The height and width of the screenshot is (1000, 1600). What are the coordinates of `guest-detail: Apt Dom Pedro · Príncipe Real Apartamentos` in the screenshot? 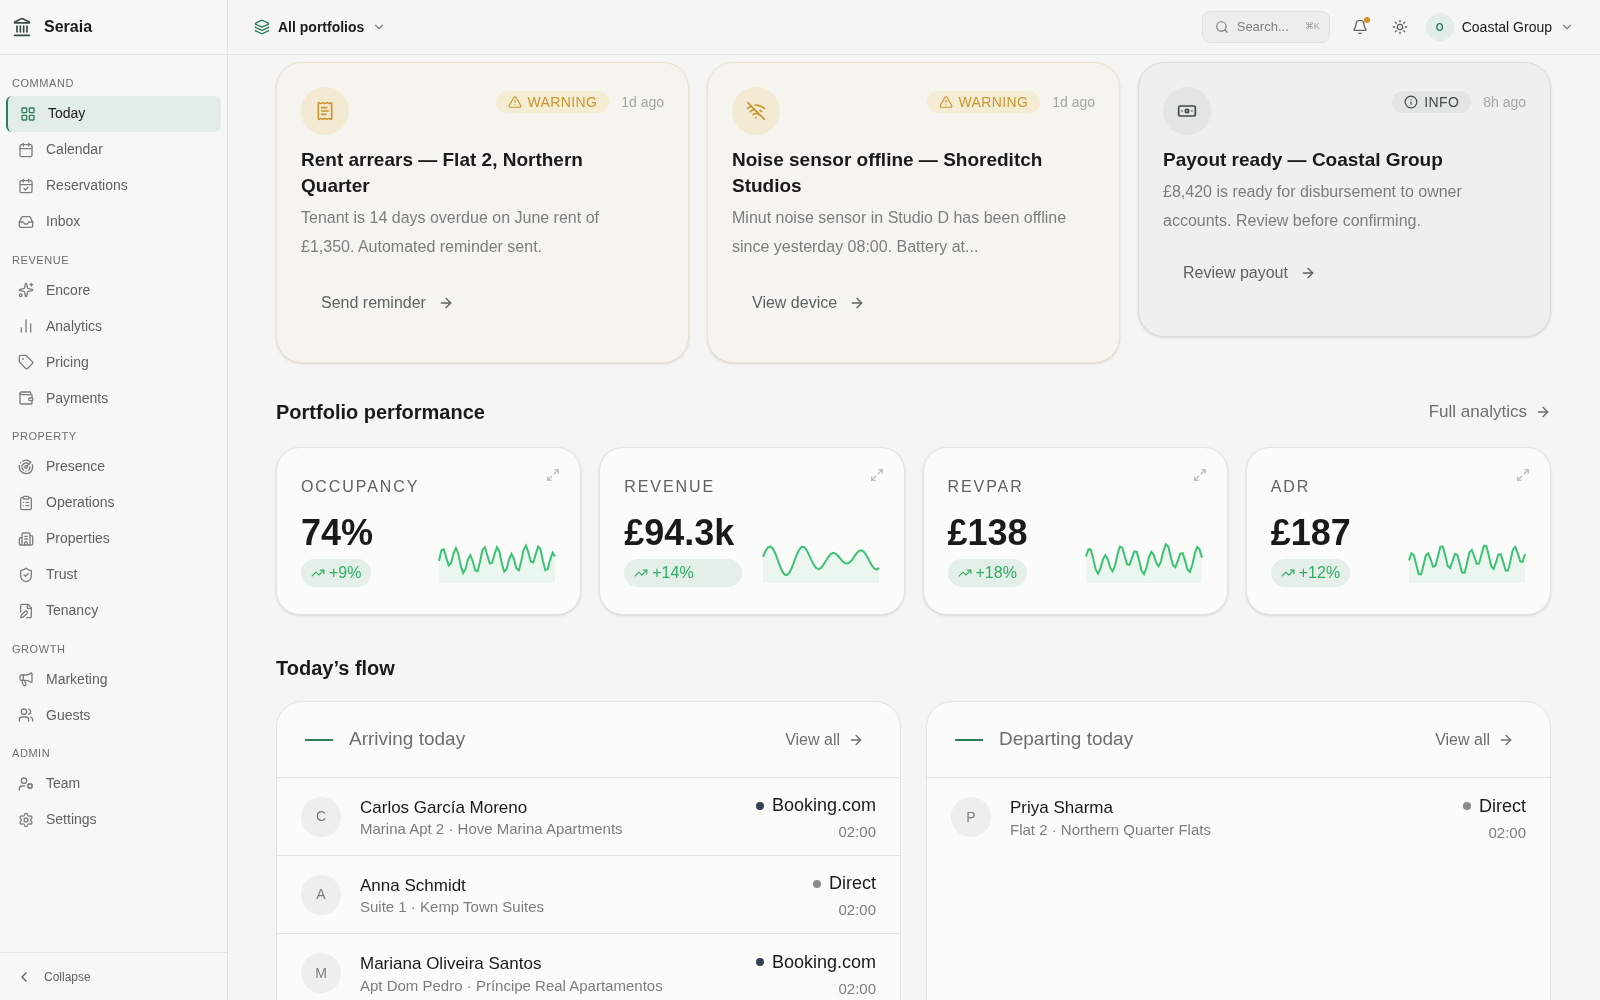 It's located at (512, 985).